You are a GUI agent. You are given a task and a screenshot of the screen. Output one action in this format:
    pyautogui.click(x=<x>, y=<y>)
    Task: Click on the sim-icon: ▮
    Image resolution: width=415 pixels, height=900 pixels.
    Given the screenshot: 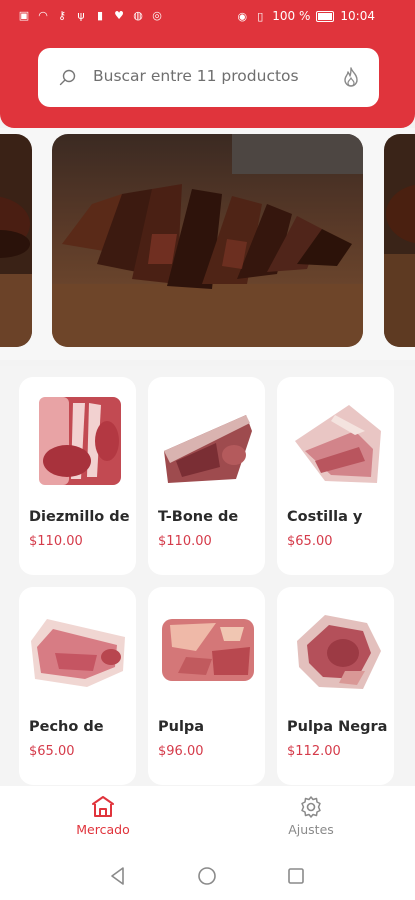 What is the action you would take?
    pyautogui.click(x=100, y=15)
    